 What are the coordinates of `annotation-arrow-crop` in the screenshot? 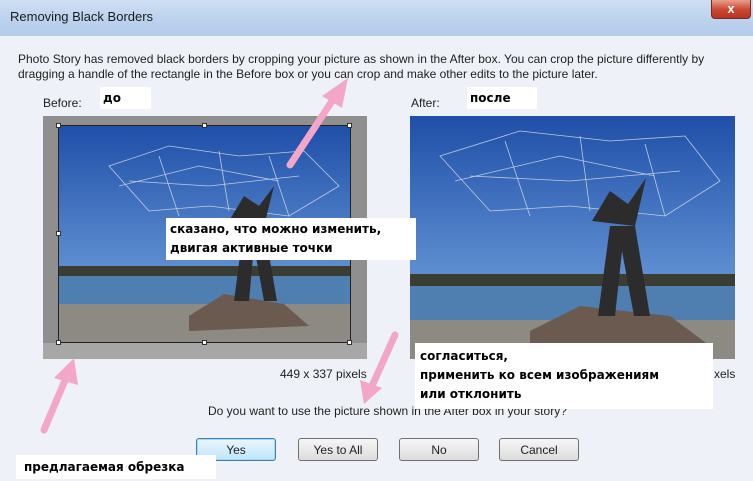 It's located at (55, 404).